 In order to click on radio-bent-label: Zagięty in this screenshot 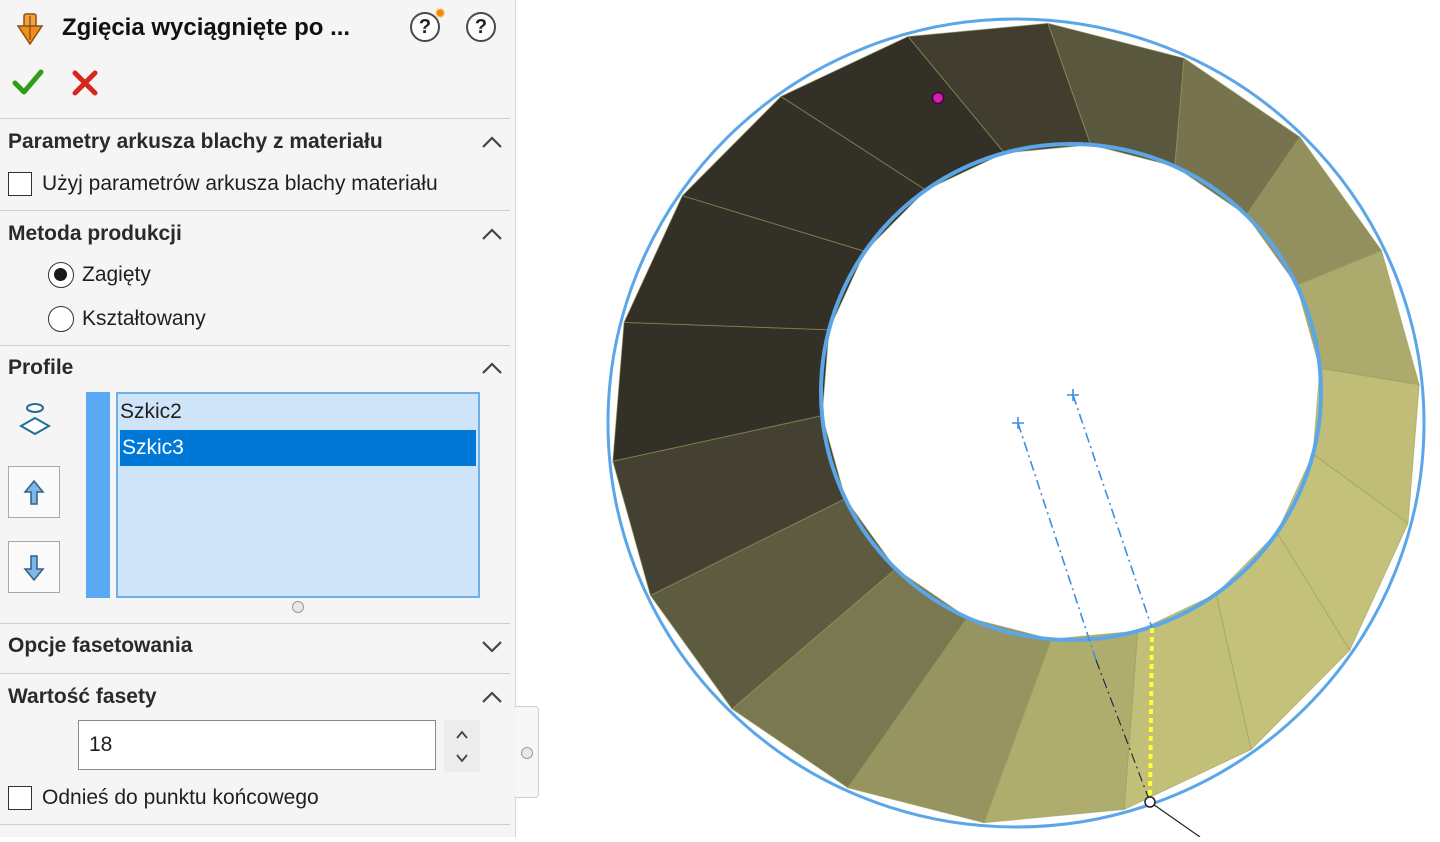, I will do `click(116, 274)`.